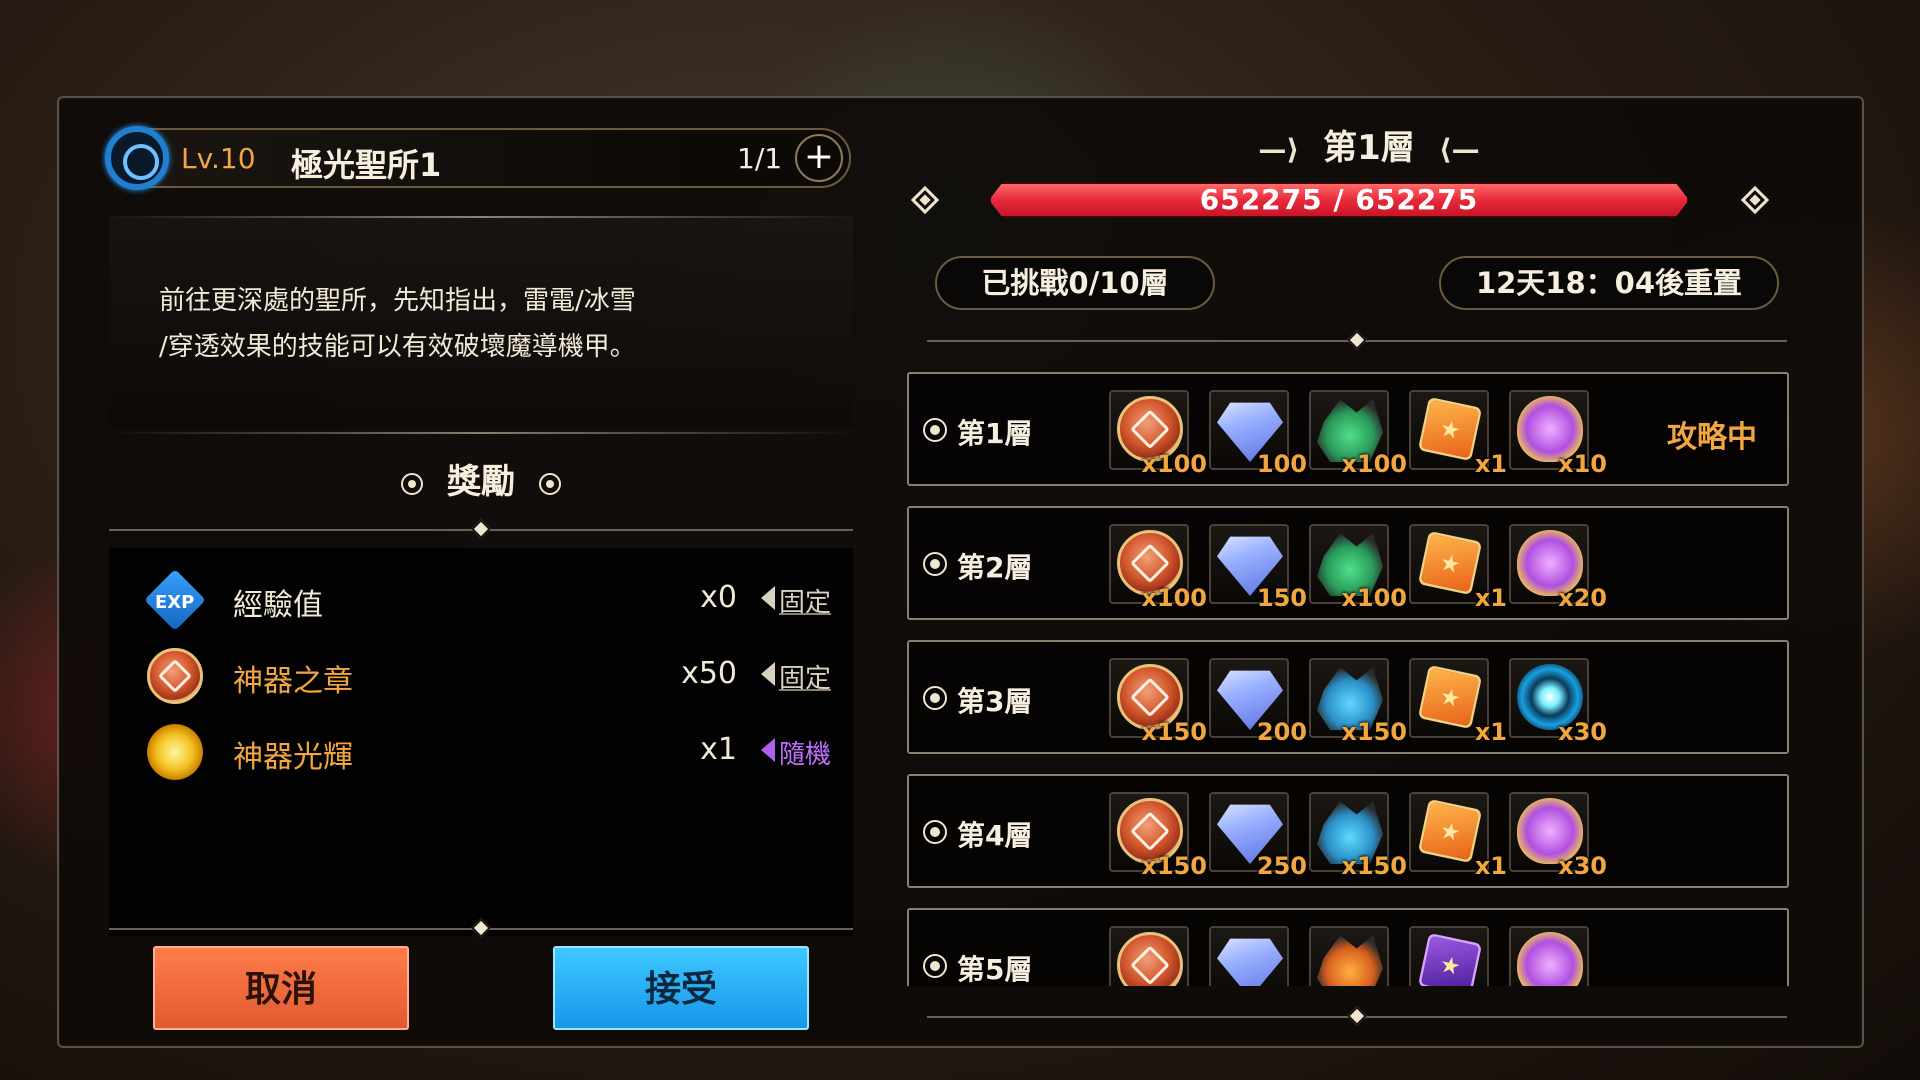 The height and width of the screenshot is (1080, 1920). Describe the element at coordinates (819, 158) in the screenshot. I see `add-entry-button: +` at that location.